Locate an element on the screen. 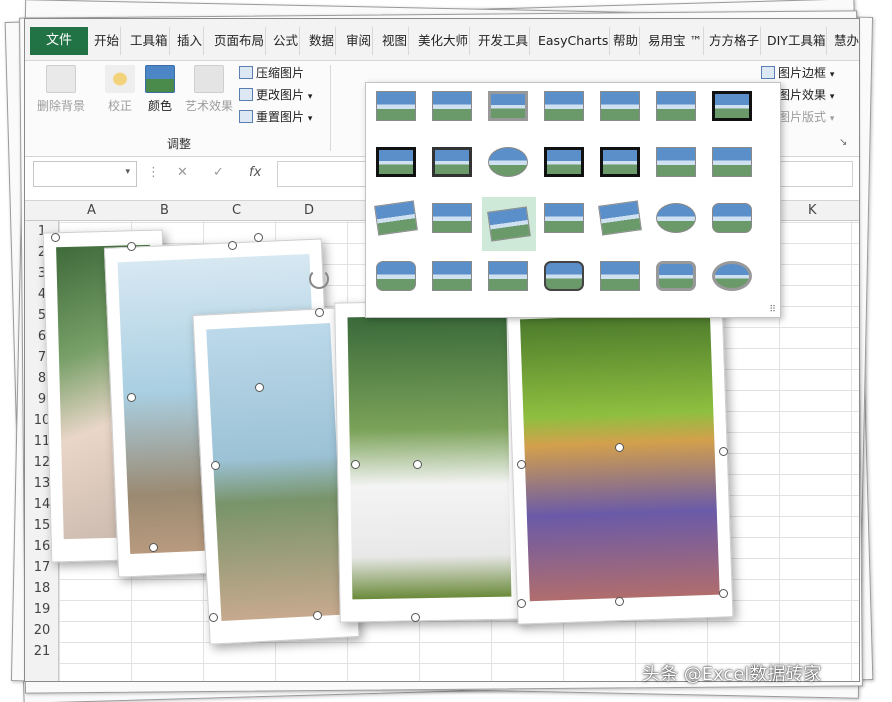 This screenshot has height=702, width=892. dialog-launcher-icon: ↘ is located at coordinates (843, 142).